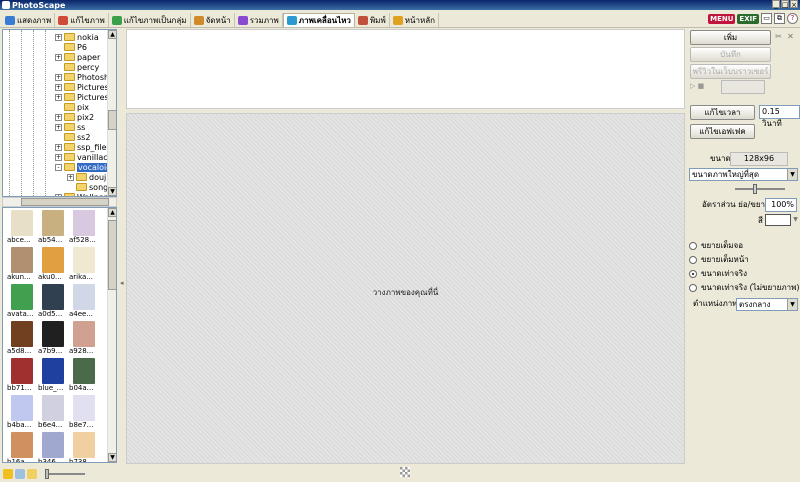  Describe the element at coordinates (72, 107) in the screenshot. I see `tree-item: pix` at that location.